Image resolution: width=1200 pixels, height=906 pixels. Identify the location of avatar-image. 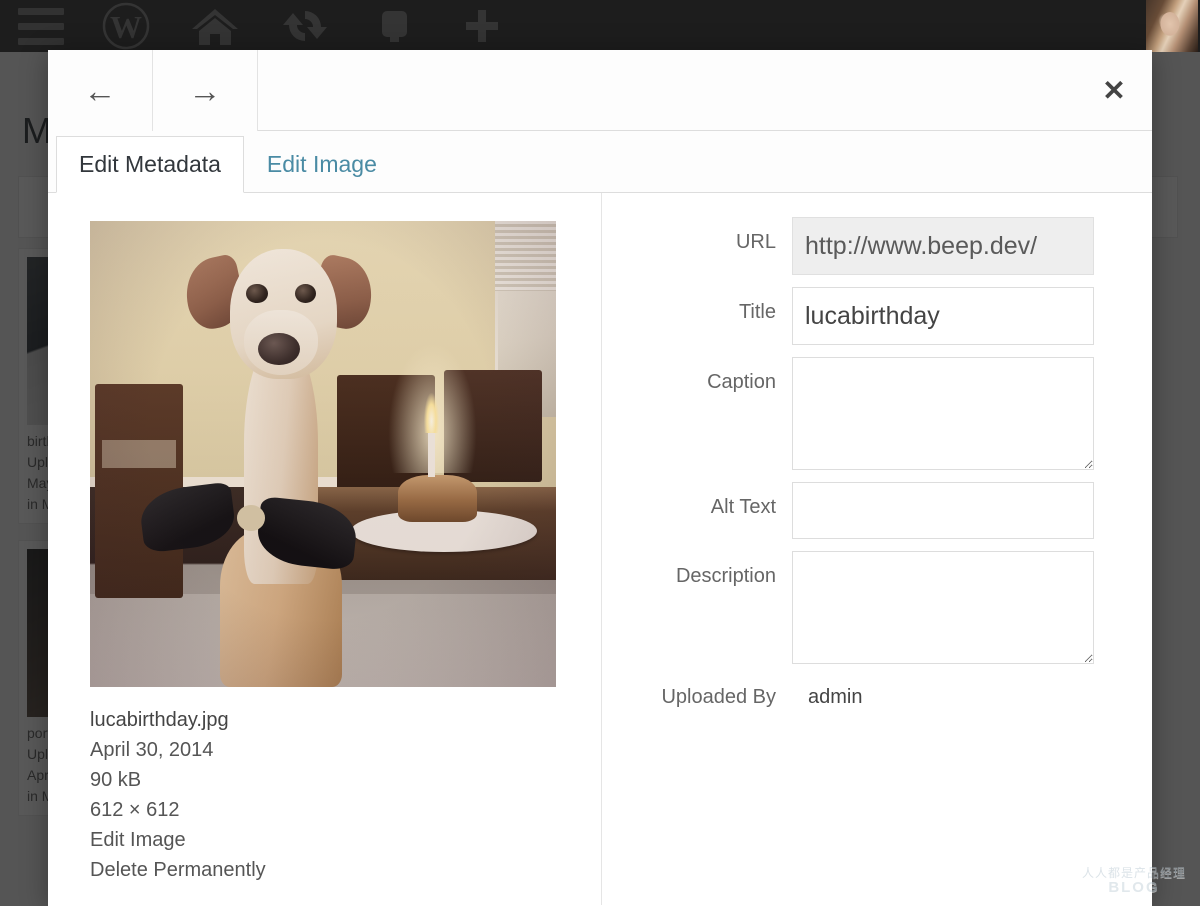
(1172, 26).